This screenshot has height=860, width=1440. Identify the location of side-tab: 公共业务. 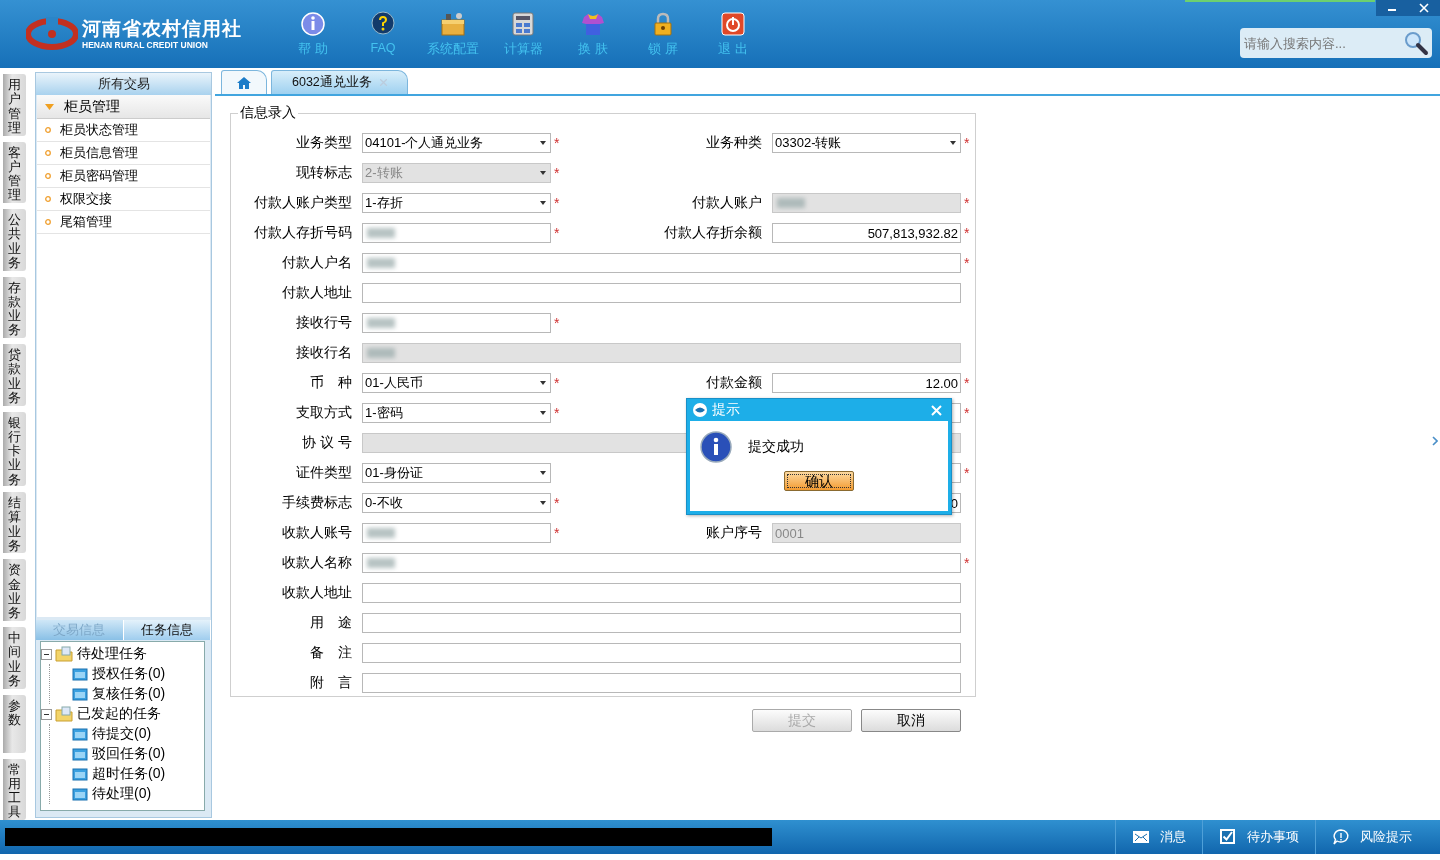
(14, 240).